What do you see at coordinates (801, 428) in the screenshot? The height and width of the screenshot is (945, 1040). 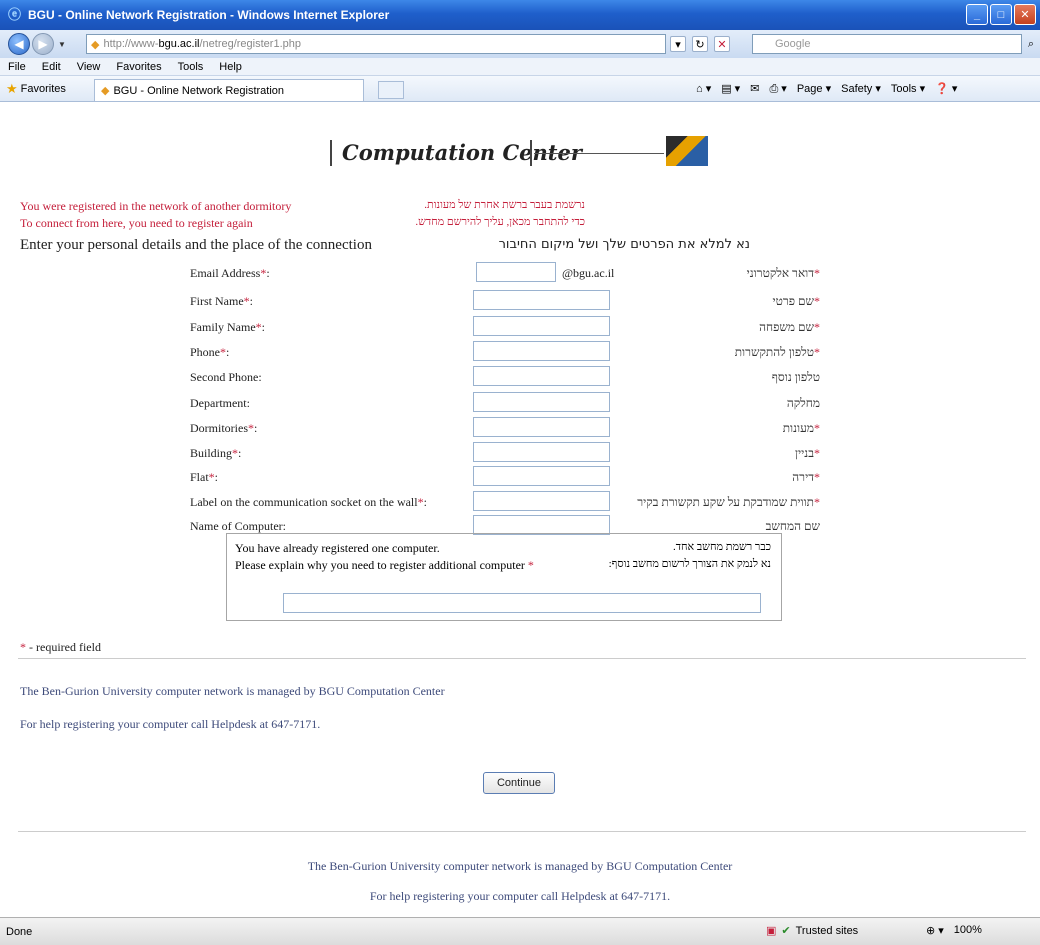 I see `dormitories-label-he: *מעונות` at bounding box center [801, 428].